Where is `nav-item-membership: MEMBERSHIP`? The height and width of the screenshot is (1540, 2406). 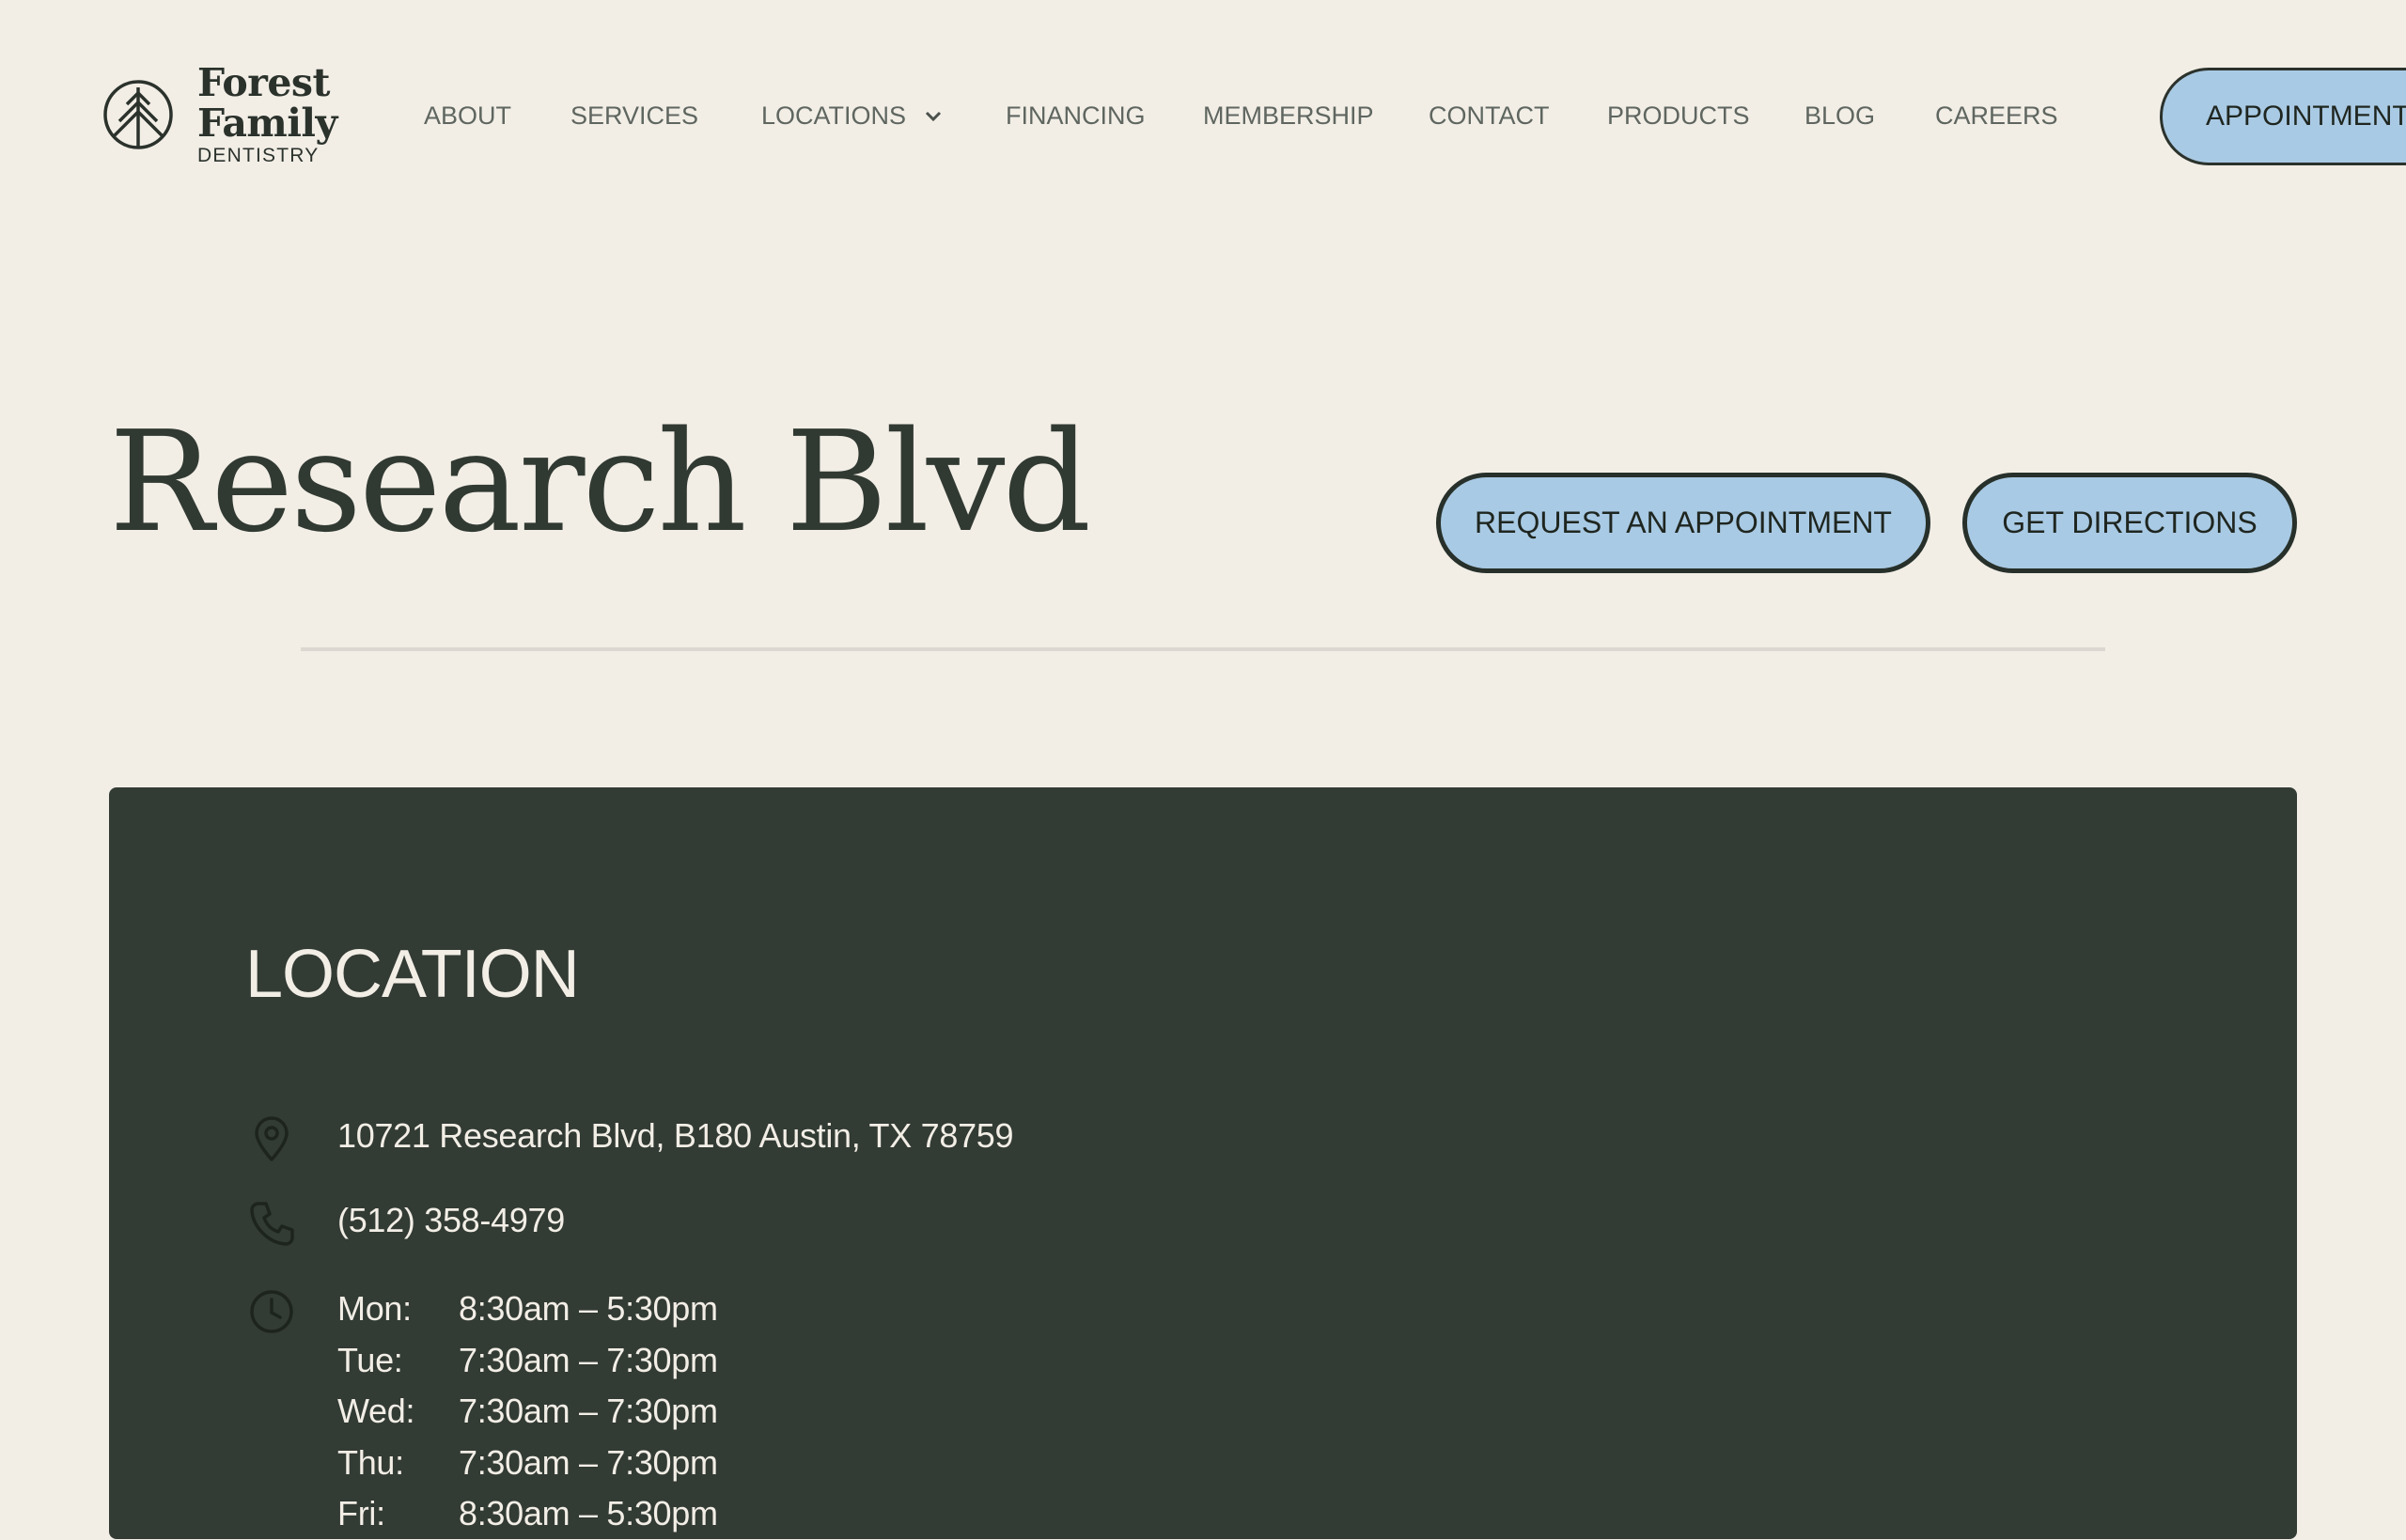
nav-item-membership: MEMBERSHIP is located at coordinates (1288, 116).